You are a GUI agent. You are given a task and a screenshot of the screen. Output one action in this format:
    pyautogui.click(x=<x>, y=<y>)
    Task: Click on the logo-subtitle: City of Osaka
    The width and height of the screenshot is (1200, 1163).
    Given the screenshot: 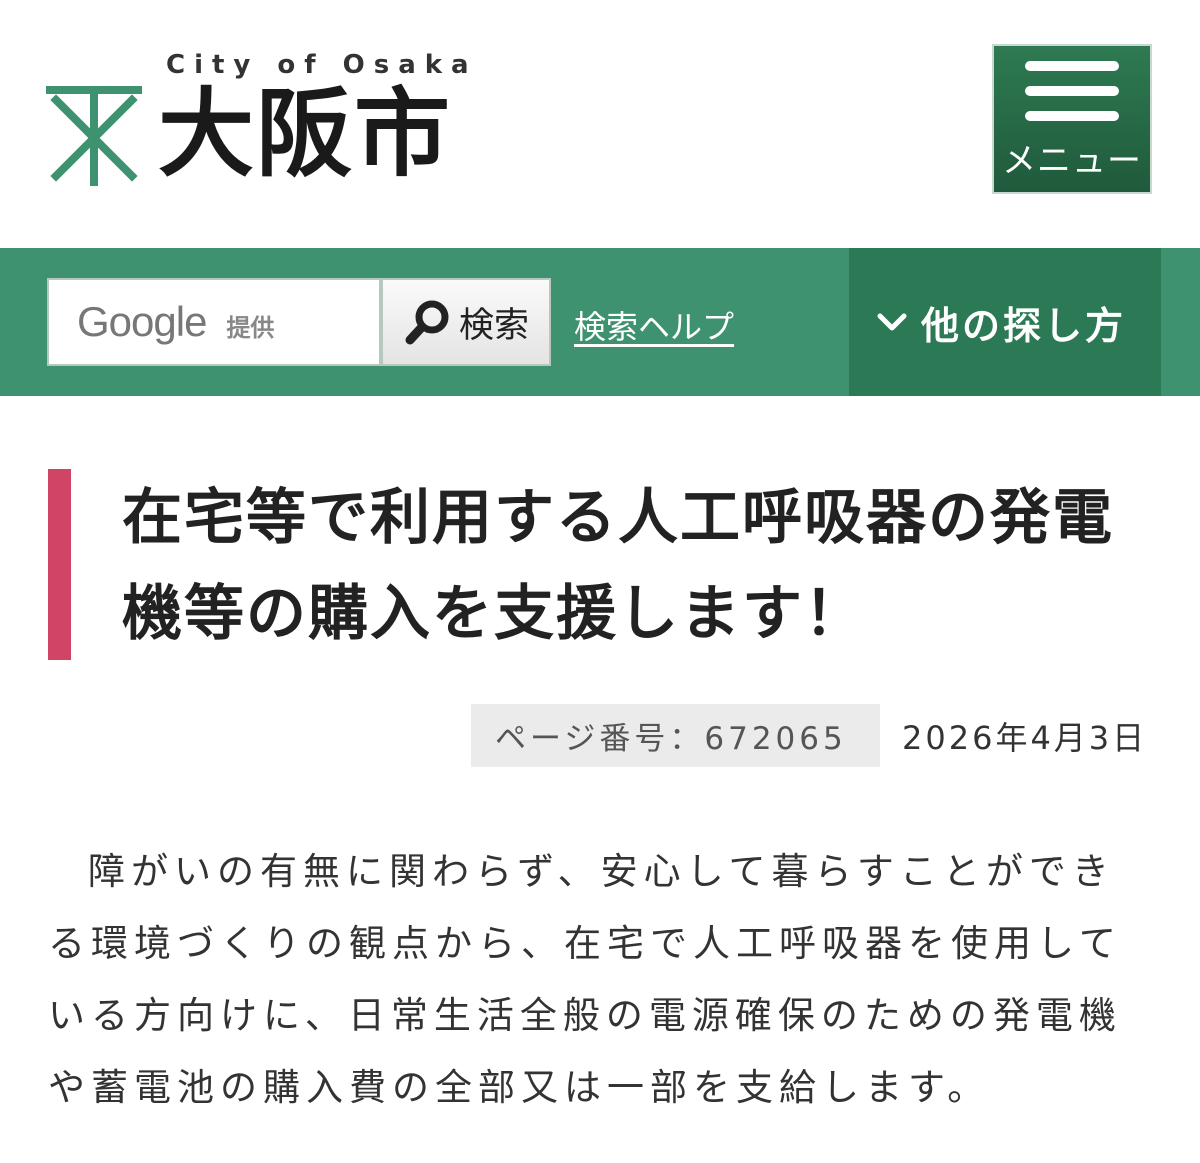 What is the action you would take?
    pyautogui.click(x=322, y=65)
    